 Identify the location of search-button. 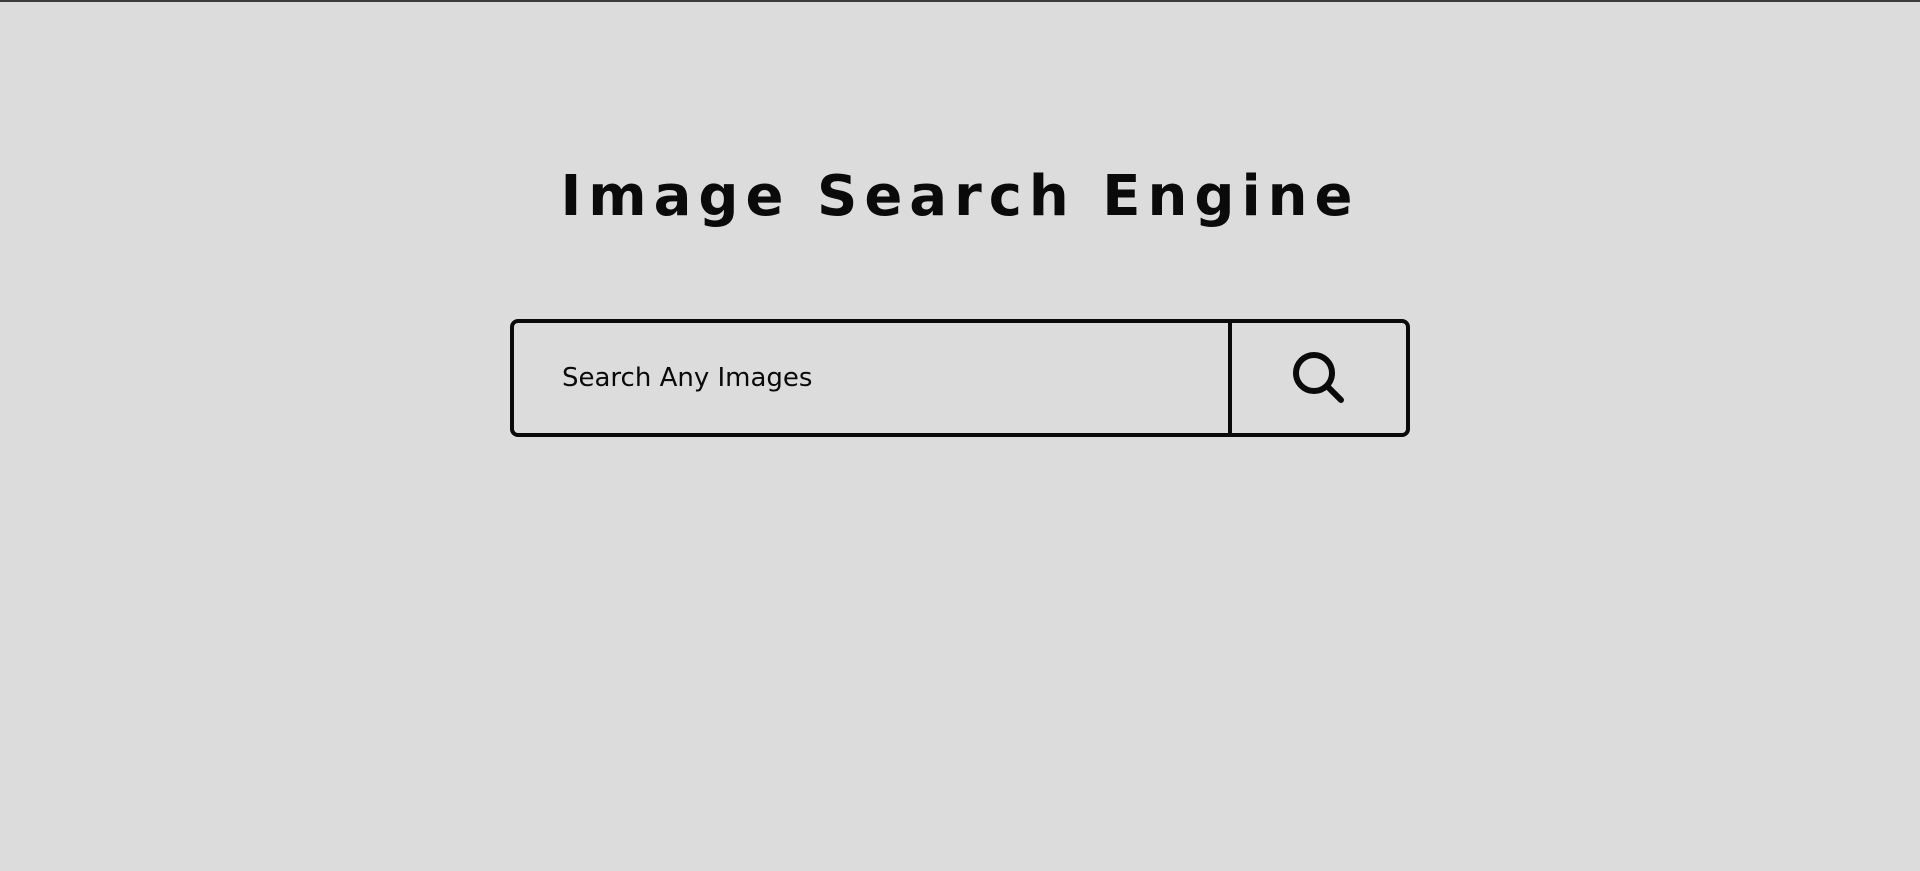
(1319, 378).